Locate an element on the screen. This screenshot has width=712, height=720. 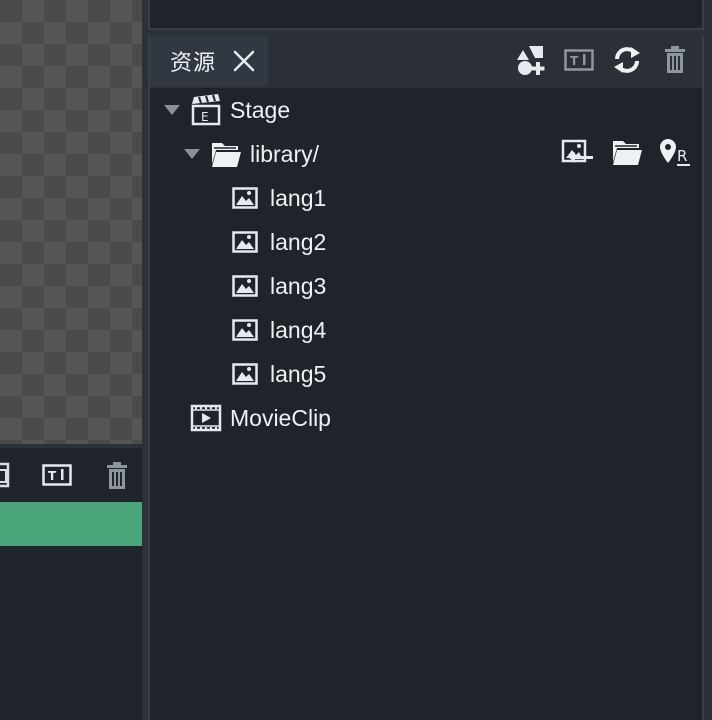
image-import-icon is located at coordinates (577, 154).